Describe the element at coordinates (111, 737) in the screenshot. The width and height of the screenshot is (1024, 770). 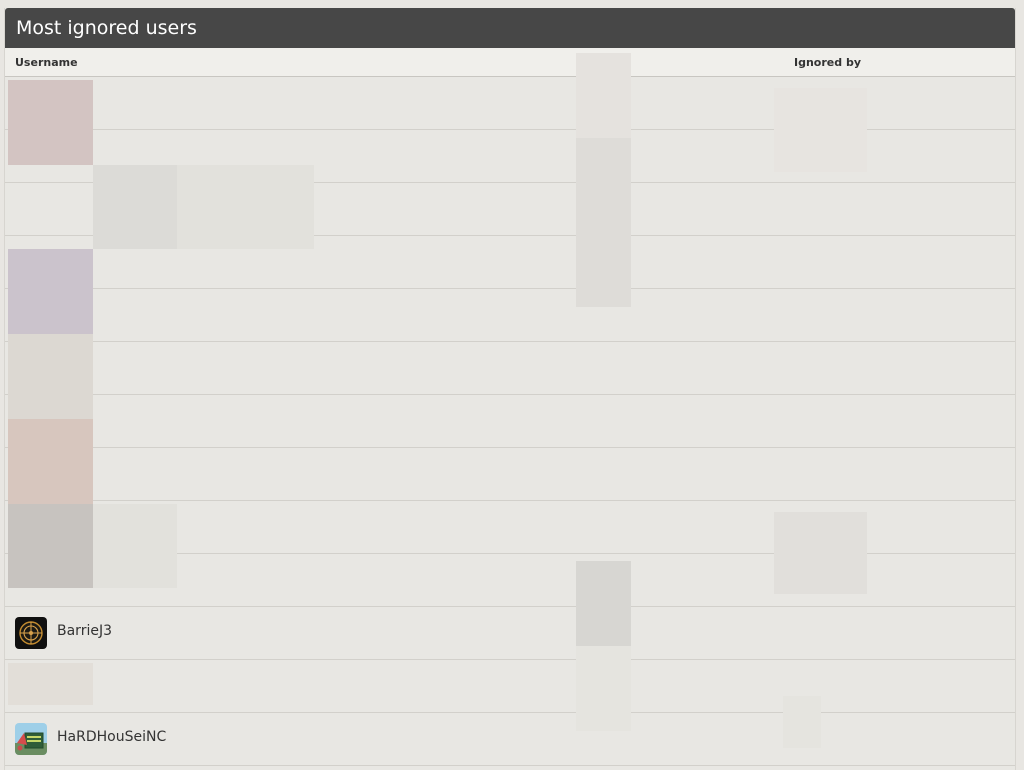
I see `username-link: HaRDHouSeiNC` at that location.